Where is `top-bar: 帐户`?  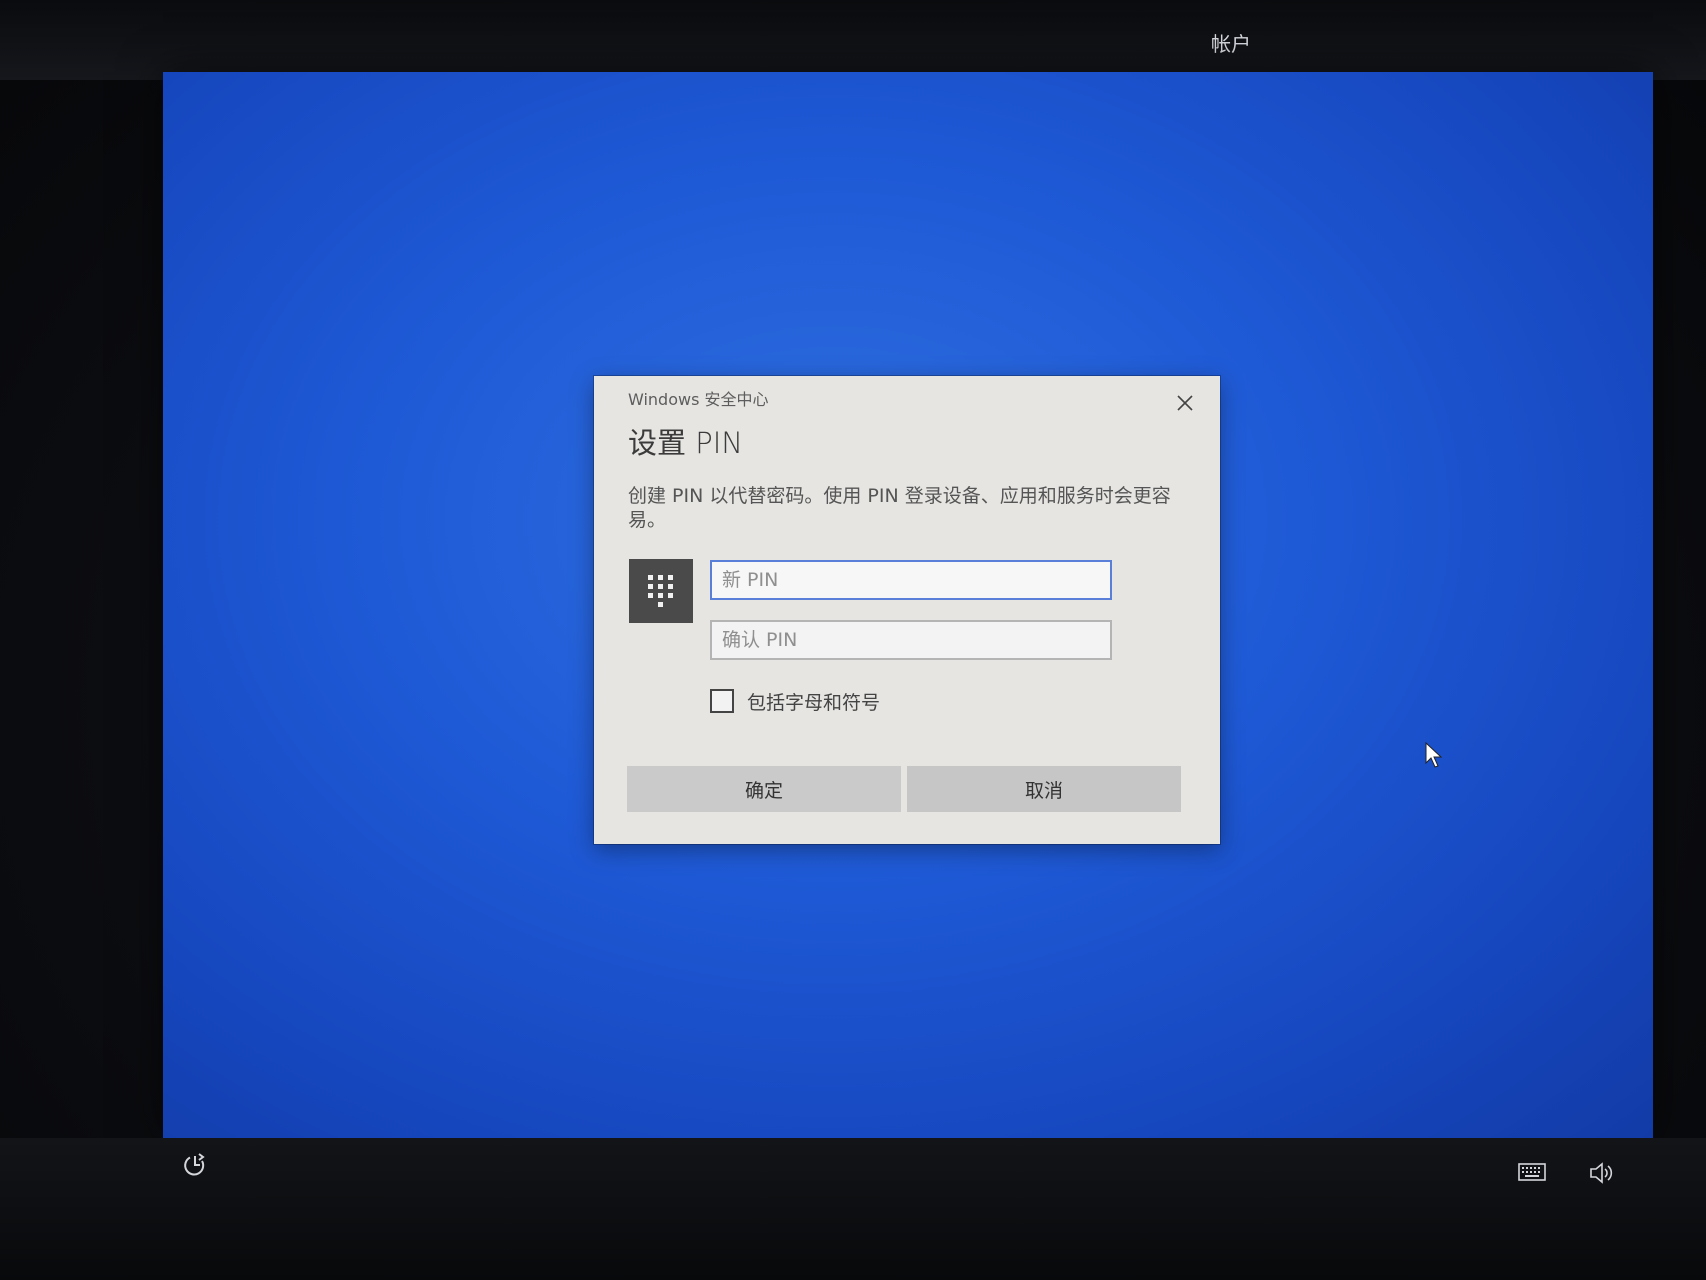 top-bar: 帐户 is located at coordinates (853, 41).